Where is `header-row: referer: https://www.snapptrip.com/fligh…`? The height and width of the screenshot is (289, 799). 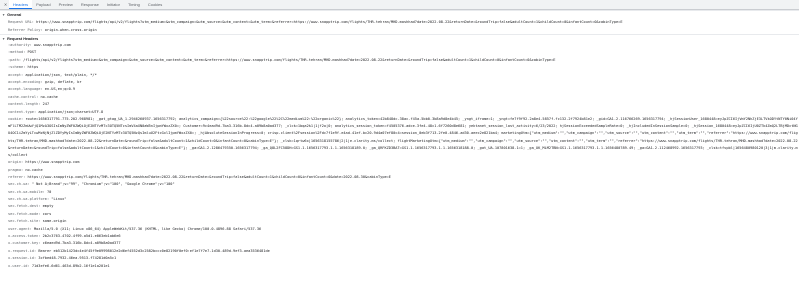 header-row: referer: https://www.snapptrip.com/fligh… is located at coordinates (403, 177).